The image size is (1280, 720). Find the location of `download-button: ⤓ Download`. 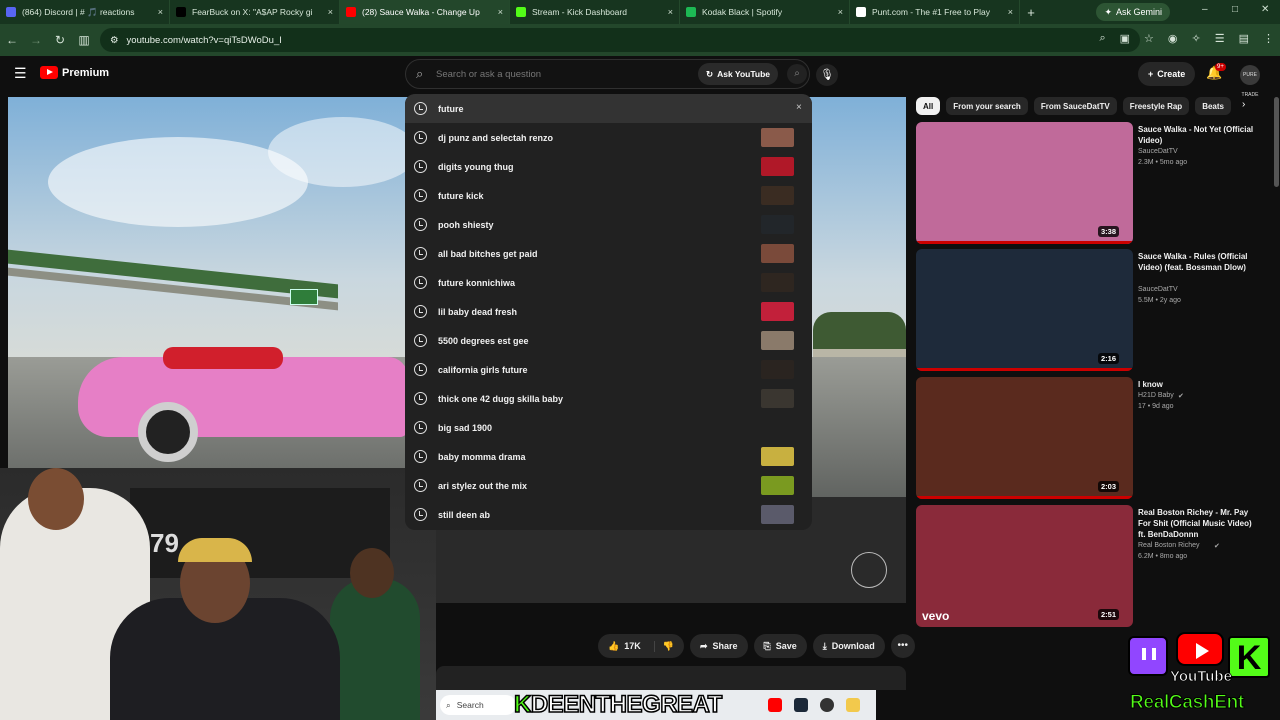

download-button: ⤓ Download is located at coordinates (848, 646).